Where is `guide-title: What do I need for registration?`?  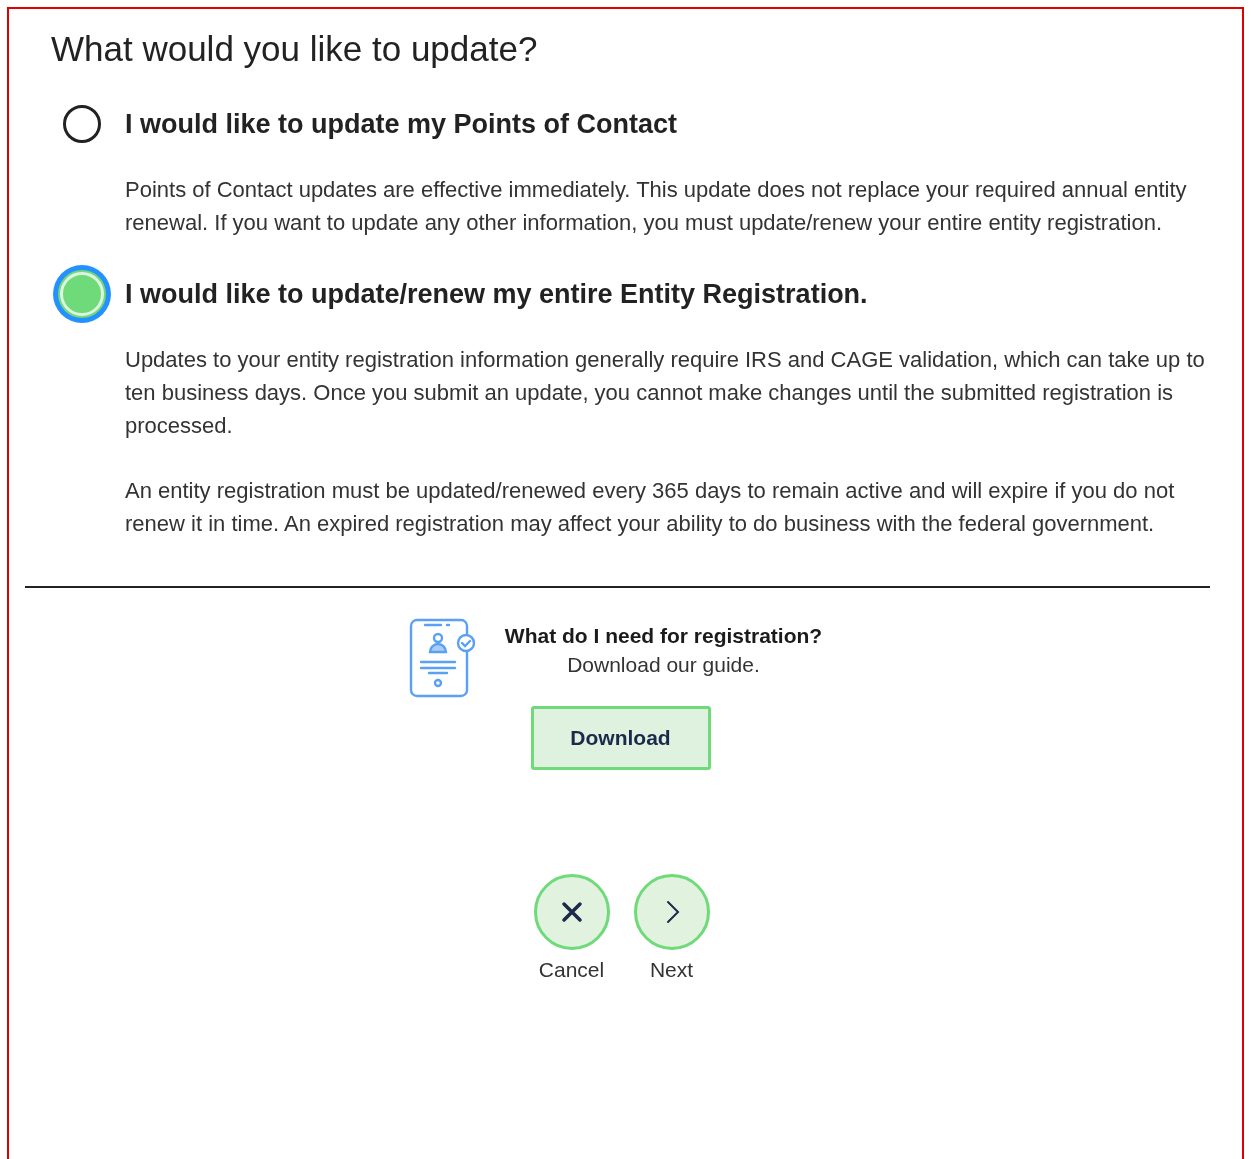 guide-title: What do I need for registration? is located at coordinates (663, 636).